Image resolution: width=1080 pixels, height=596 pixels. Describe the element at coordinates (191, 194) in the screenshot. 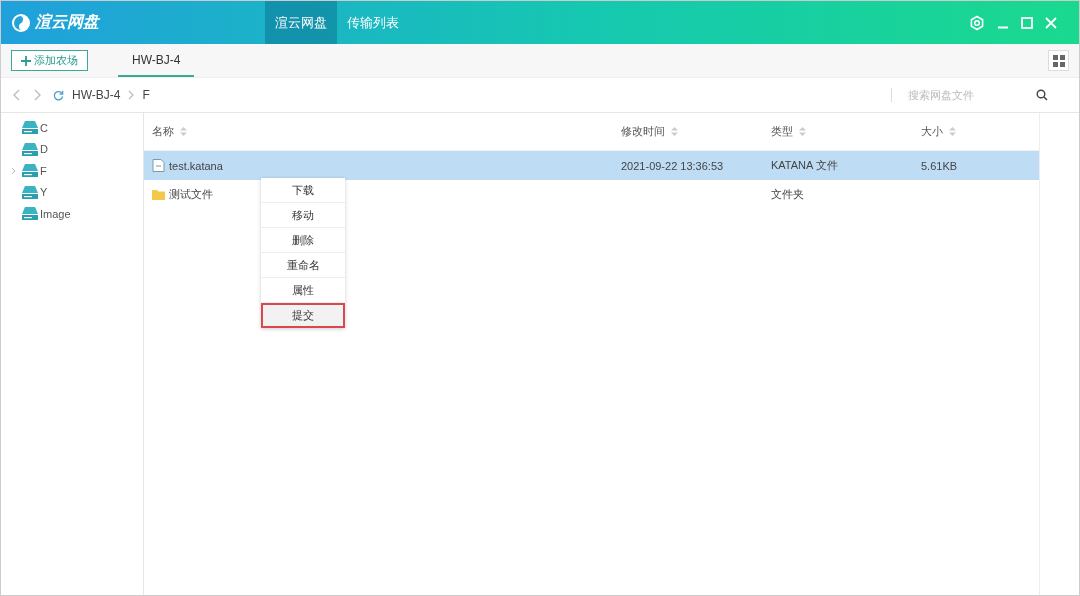

I see `file-name: 测试文件` at that location.